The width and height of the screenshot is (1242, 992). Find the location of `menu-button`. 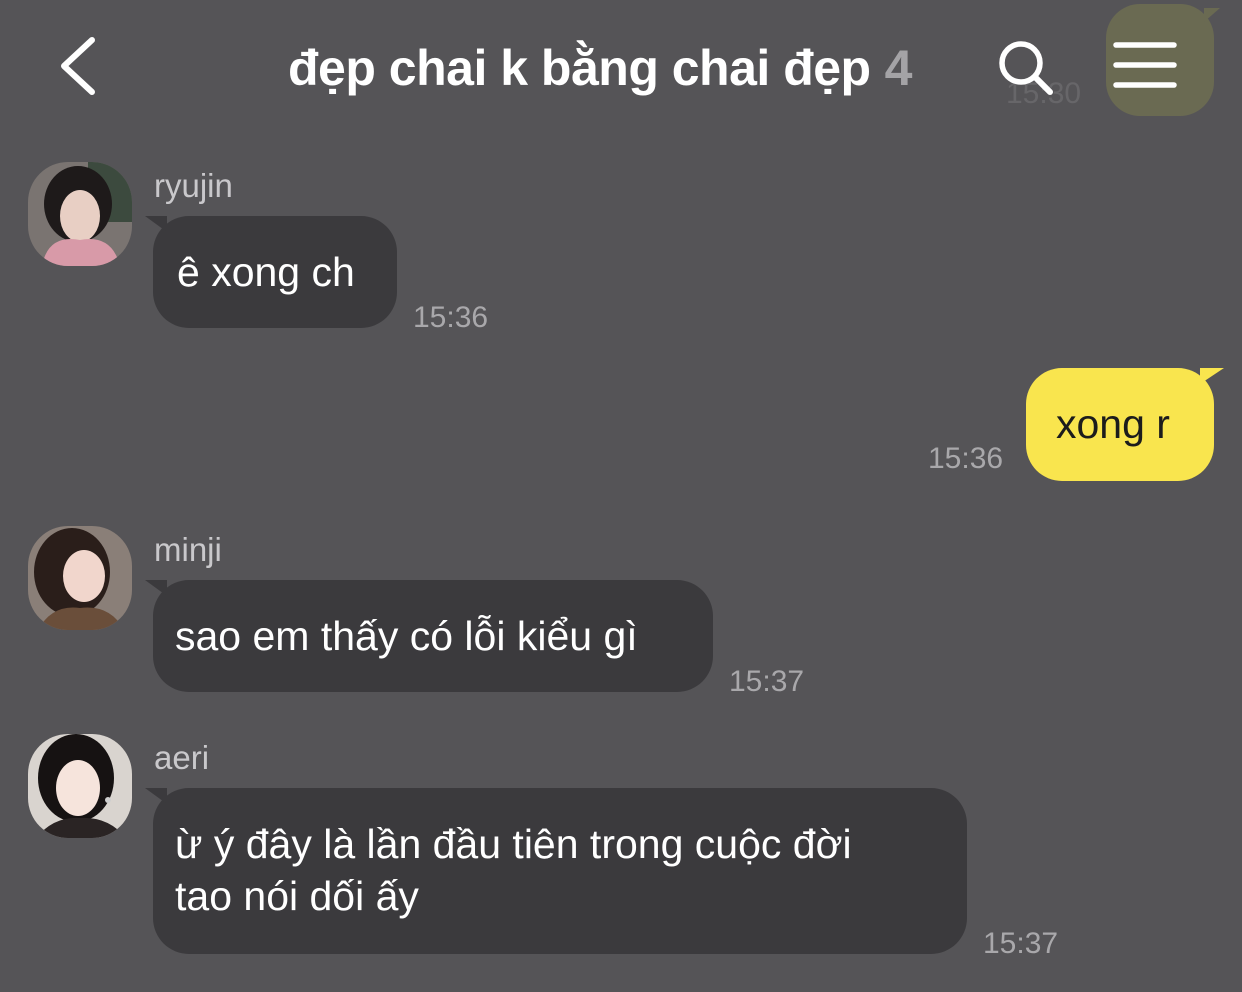

menu-button is located at coordinates (1145, 66).